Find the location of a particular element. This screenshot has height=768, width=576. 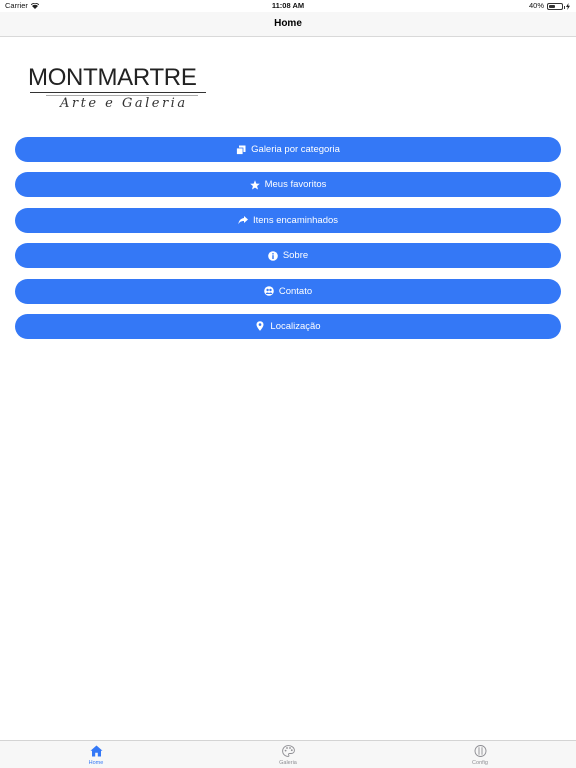

tab-home: Home is located at coordinates (96, 754).